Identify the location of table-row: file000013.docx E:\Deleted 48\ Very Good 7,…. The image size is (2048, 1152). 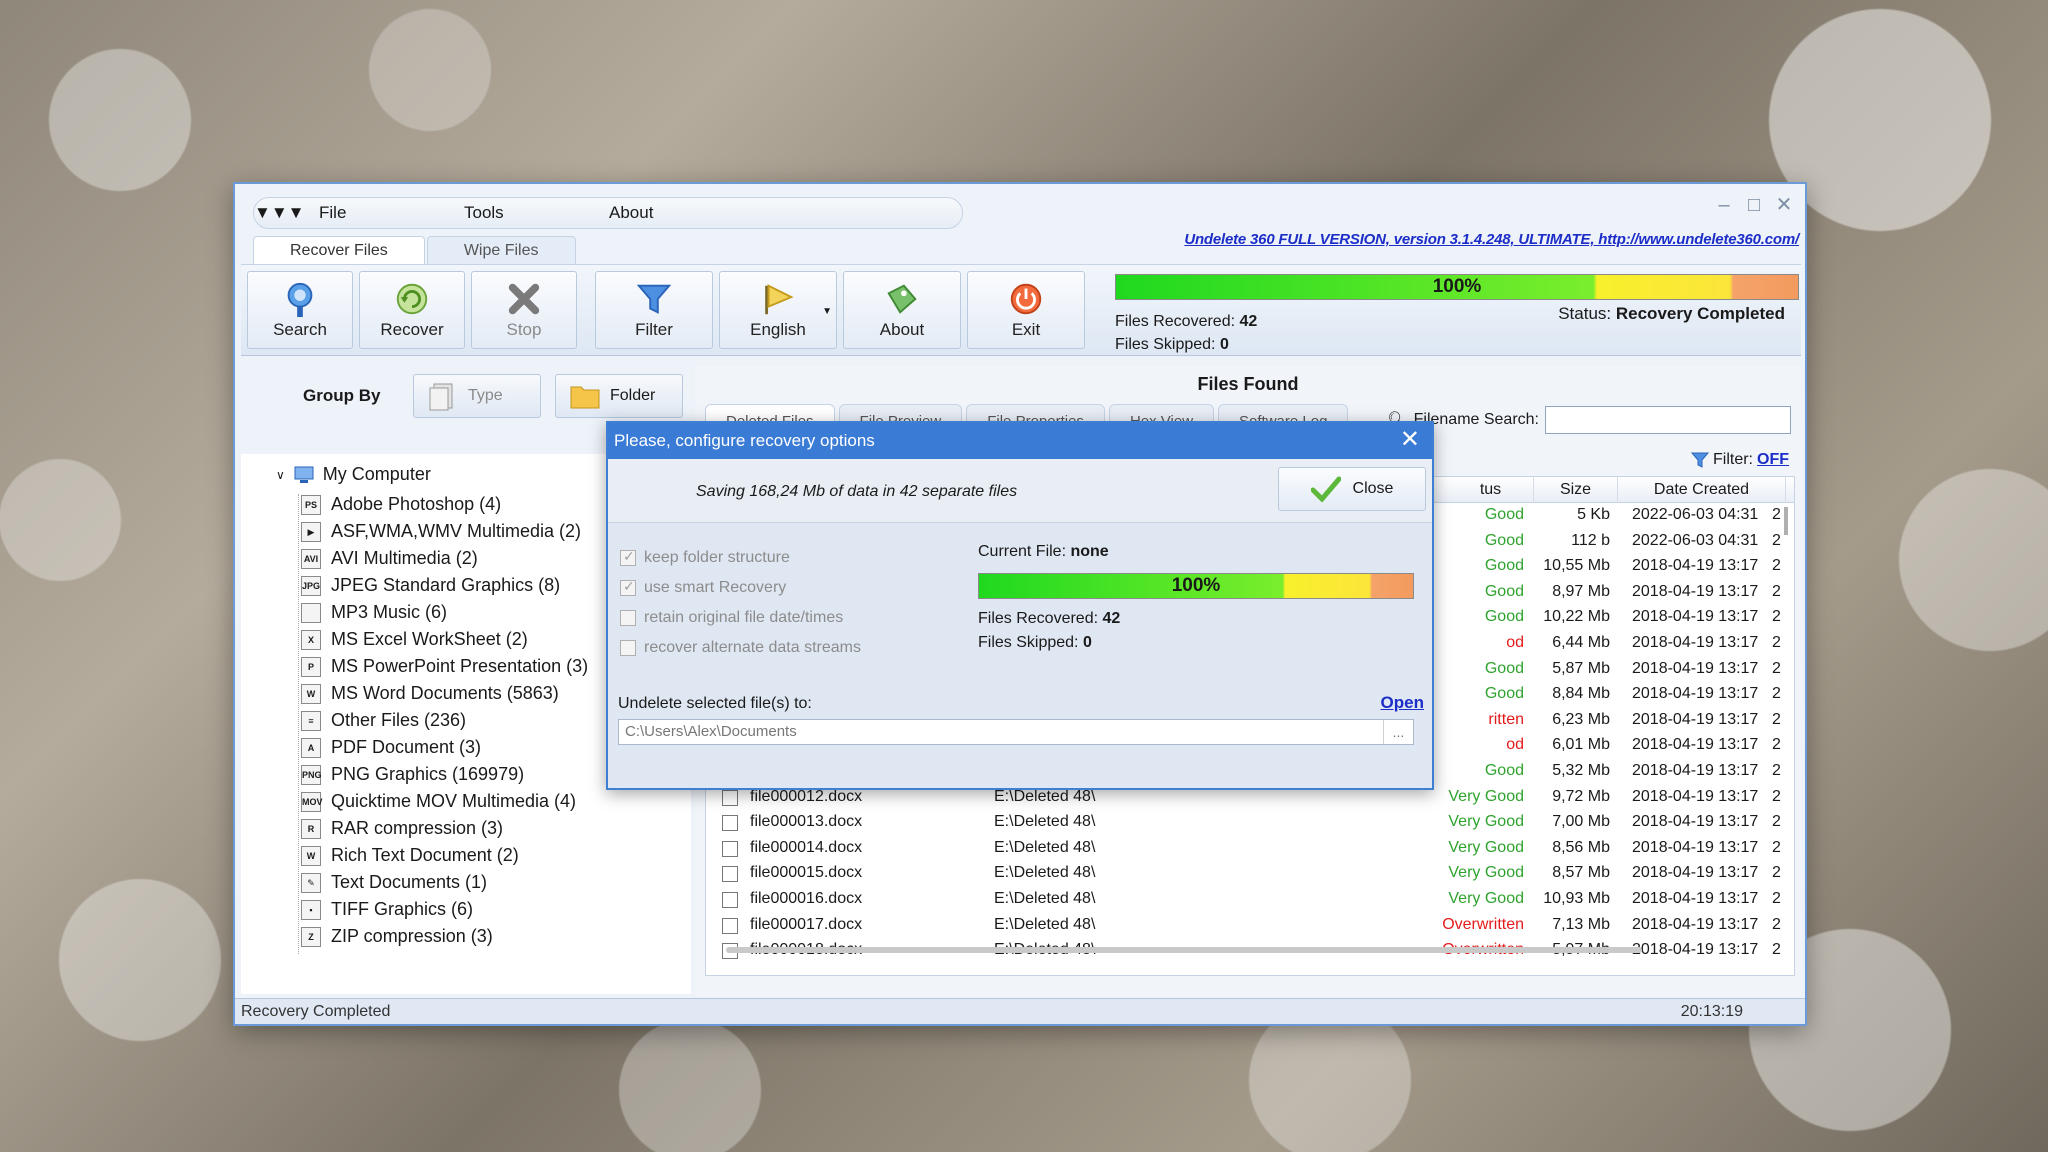
(1250, 823).